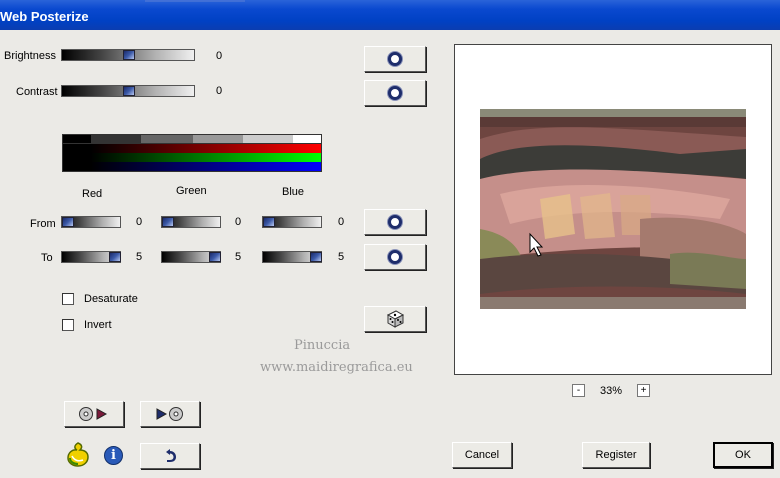  What do you see at coordinates (98, 325) in the screenshot?
I see `invert-label: Invert` at bounding box center [98, 325].